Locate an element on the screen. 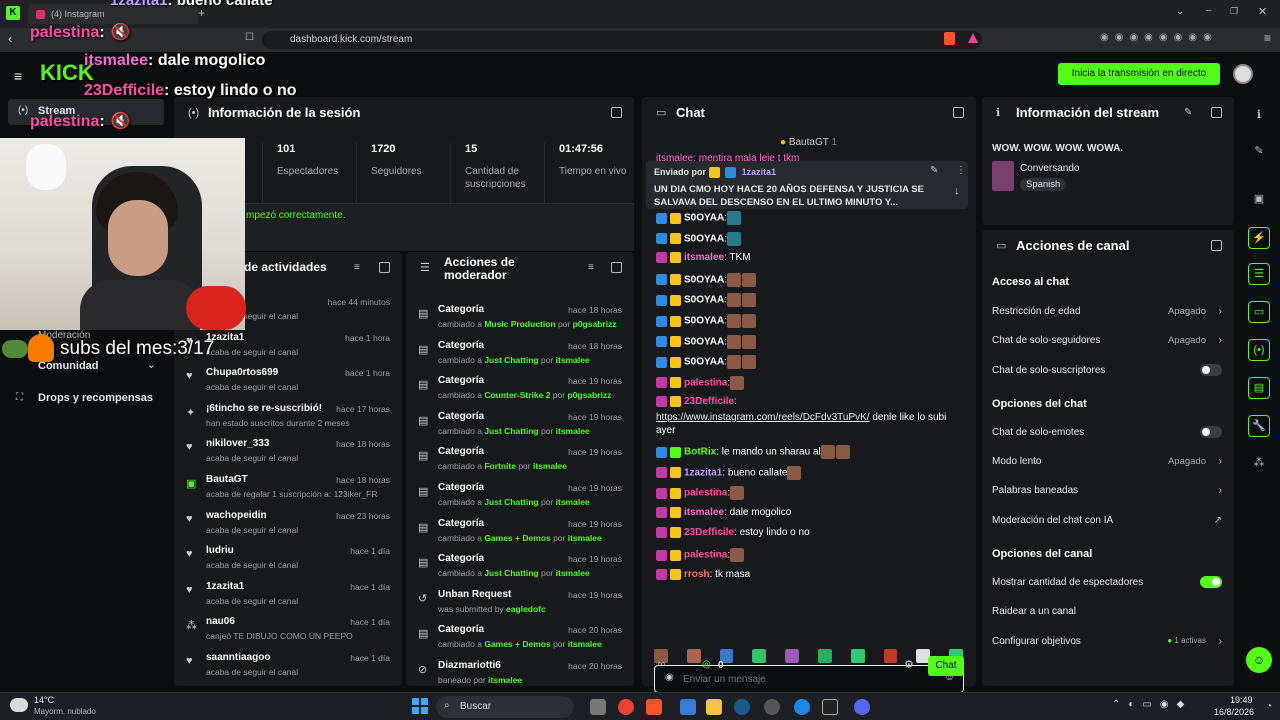 The width and height of the screenshot is (1280, 720). chrome-icon is located at coordinates (626, 707).